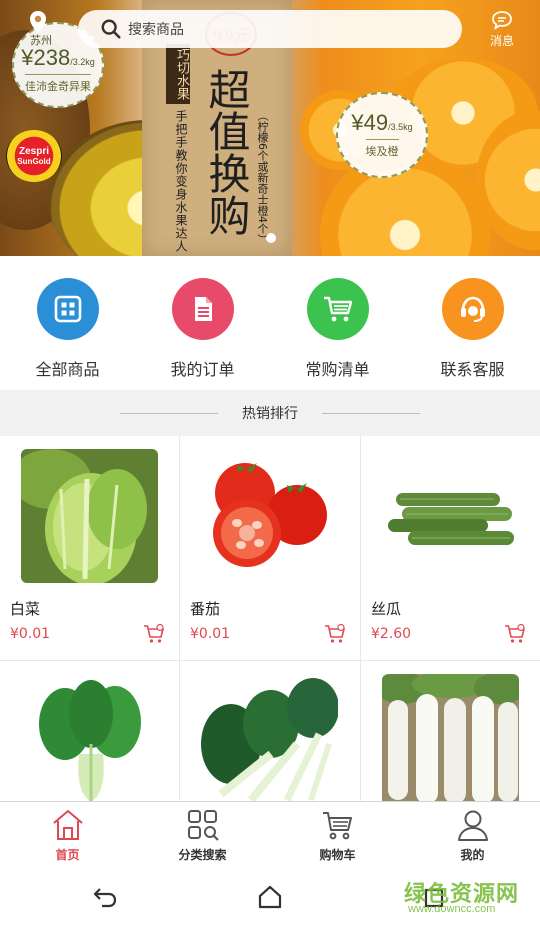 This screenshot has width=540, height=929. I want to click on poster-title: 超值换购, so click(226, 152).